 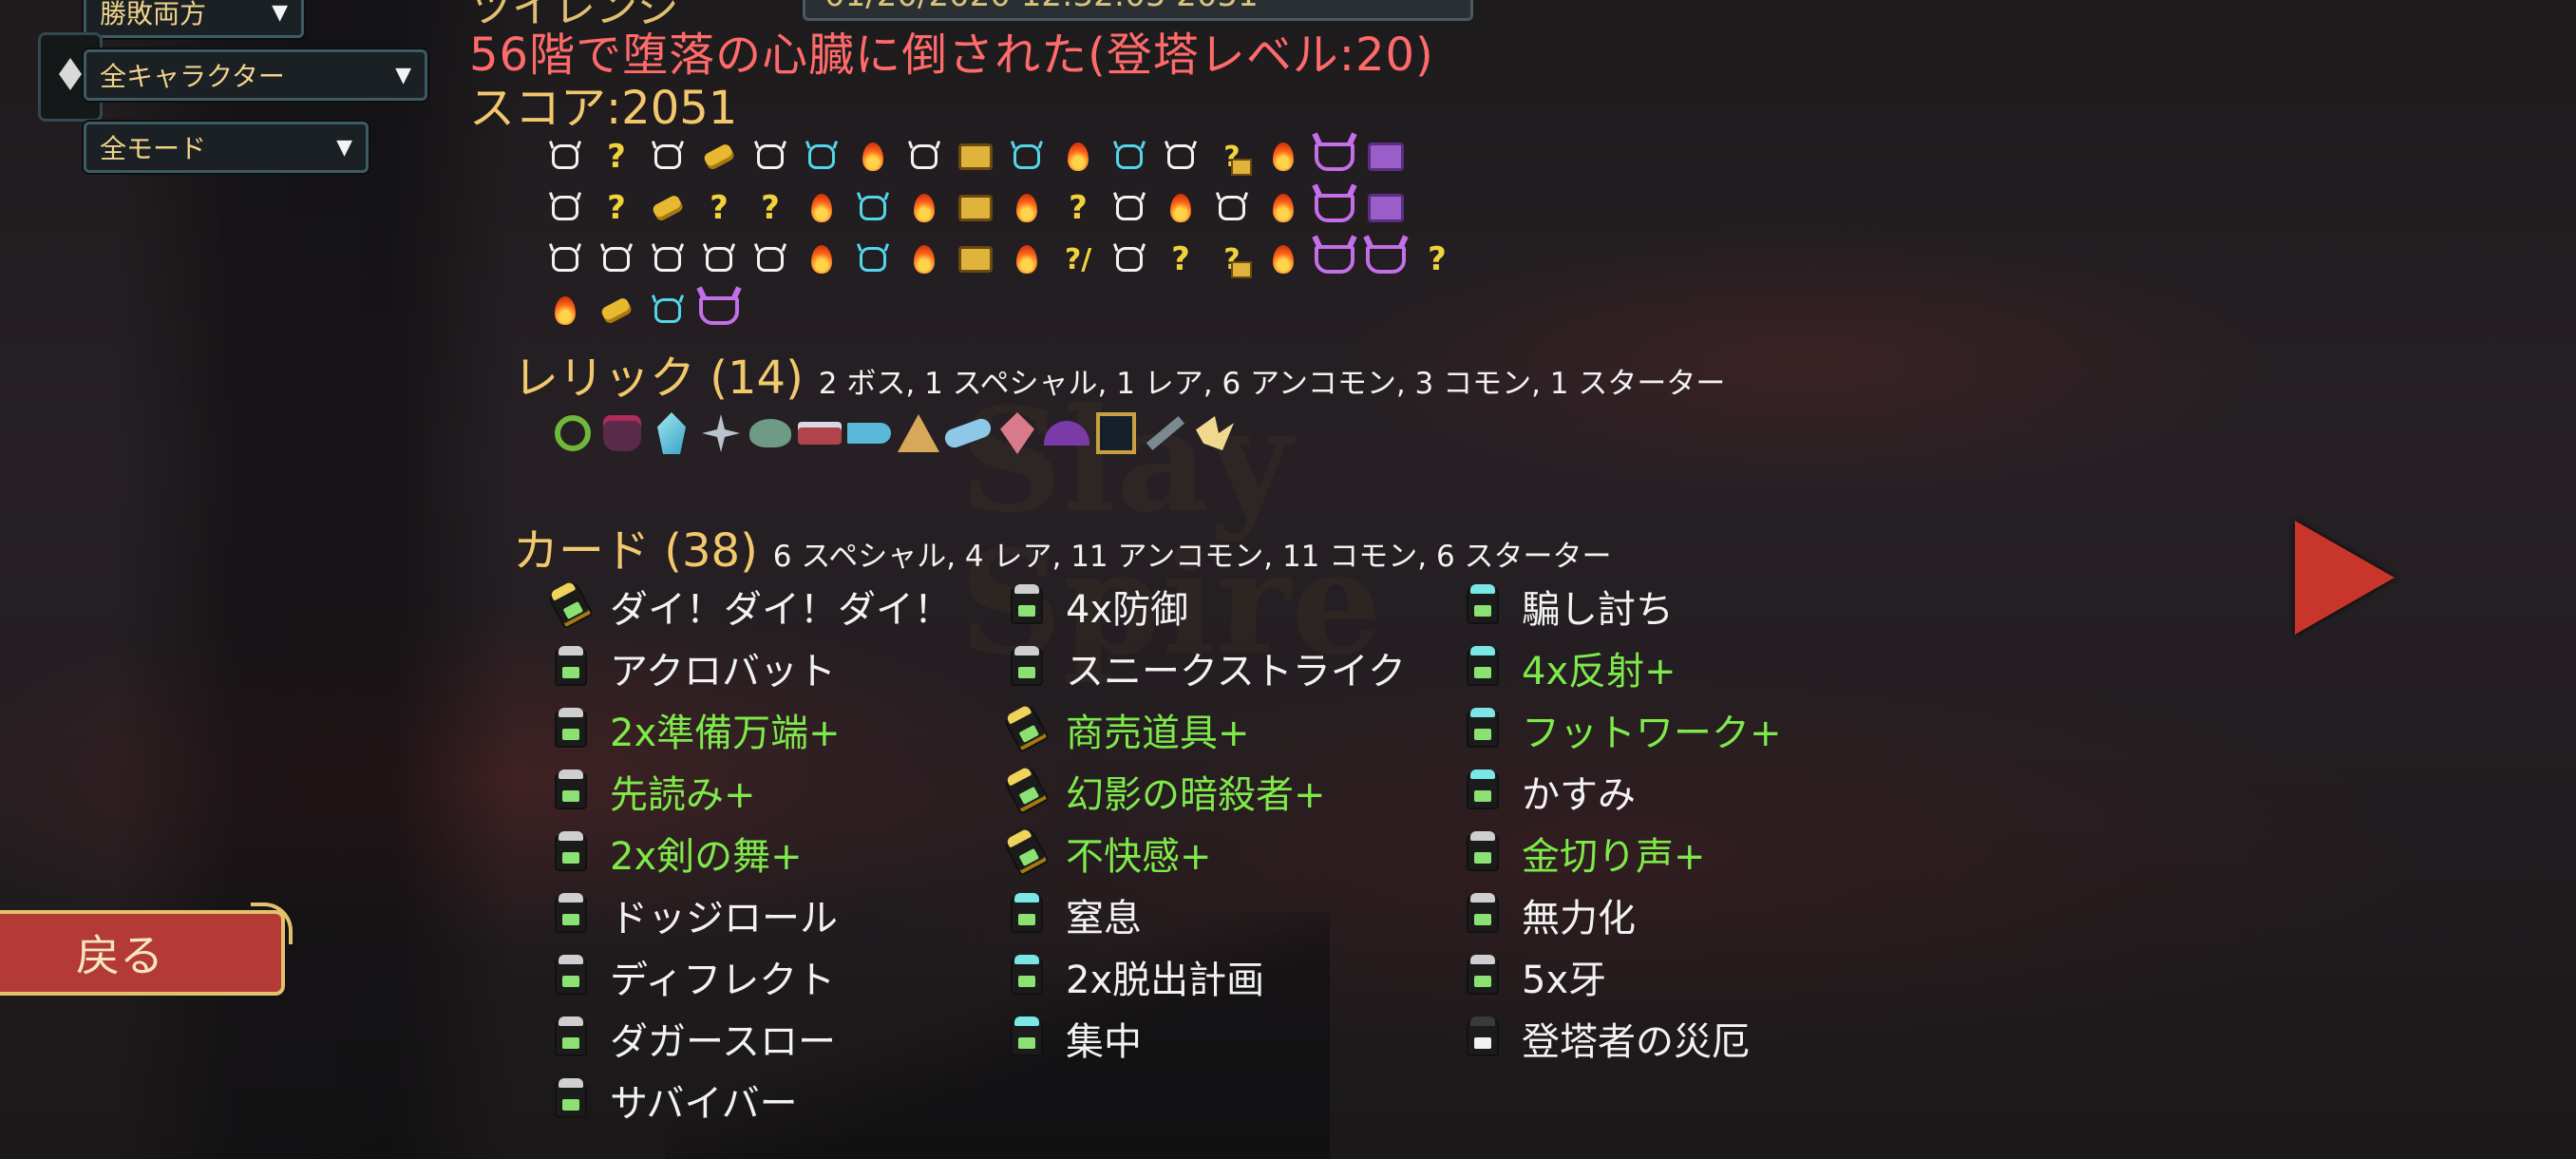 I want to click on card-row: 2x準備万端+, so click(x=748, y=729).